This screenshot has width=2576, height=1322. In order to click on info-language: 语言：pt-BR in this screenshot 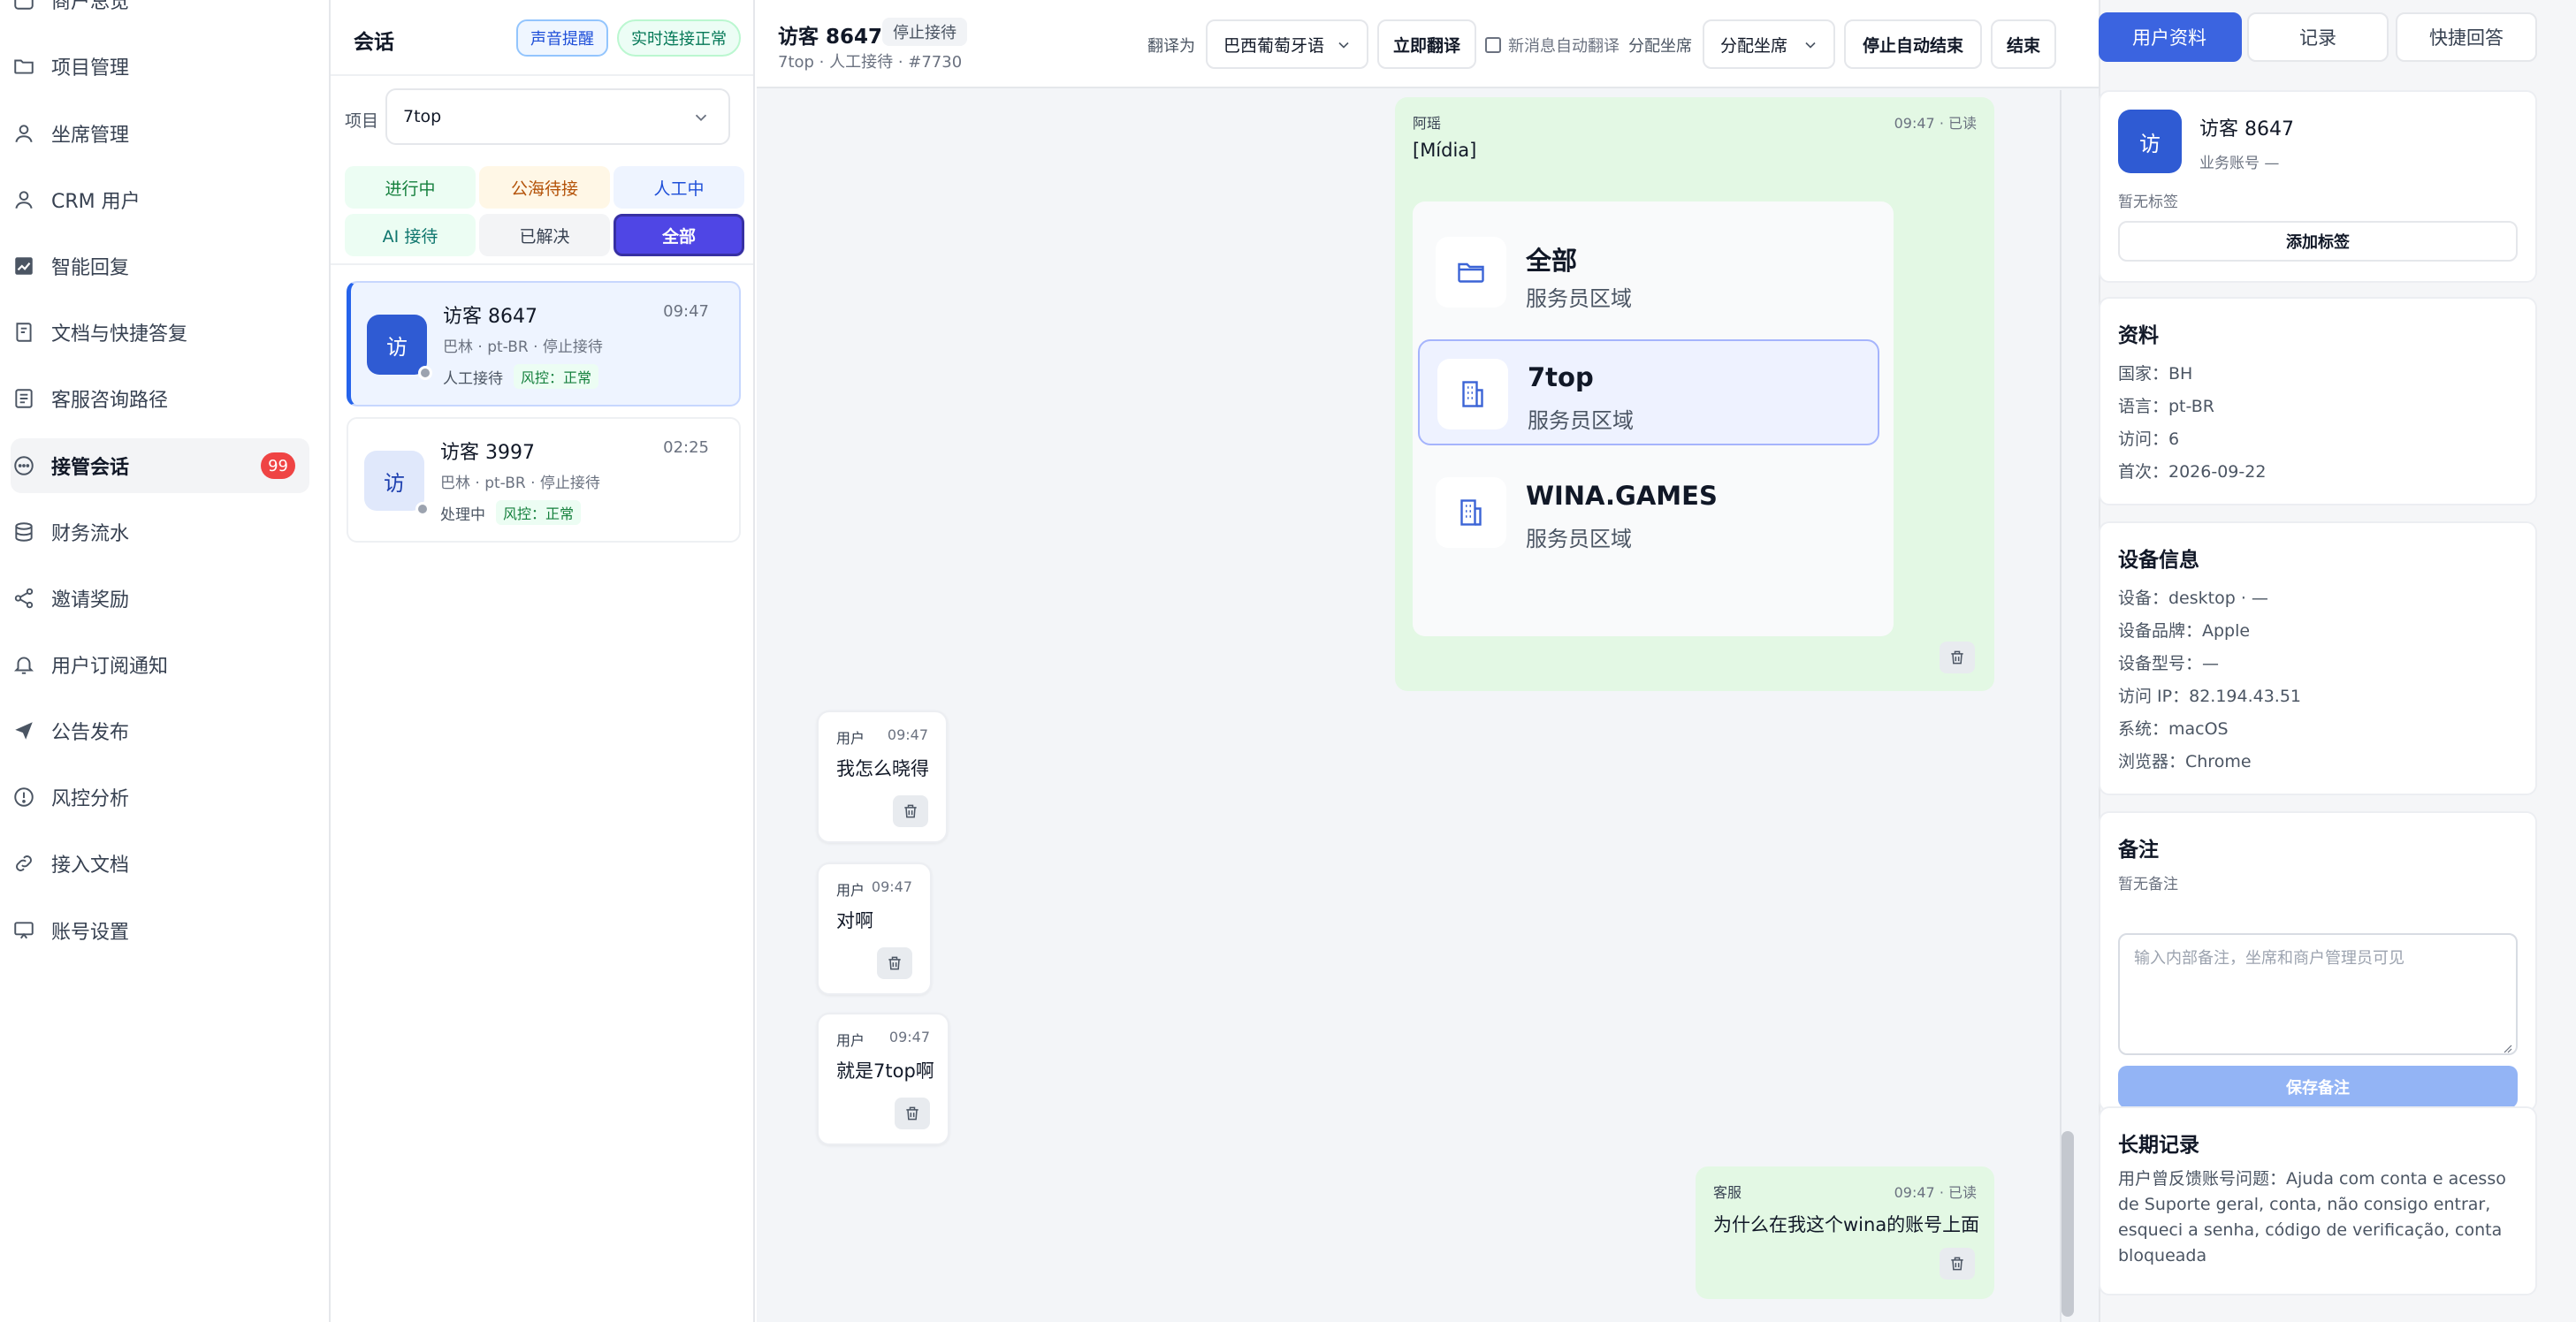, I will do `click(2166, 406)`.